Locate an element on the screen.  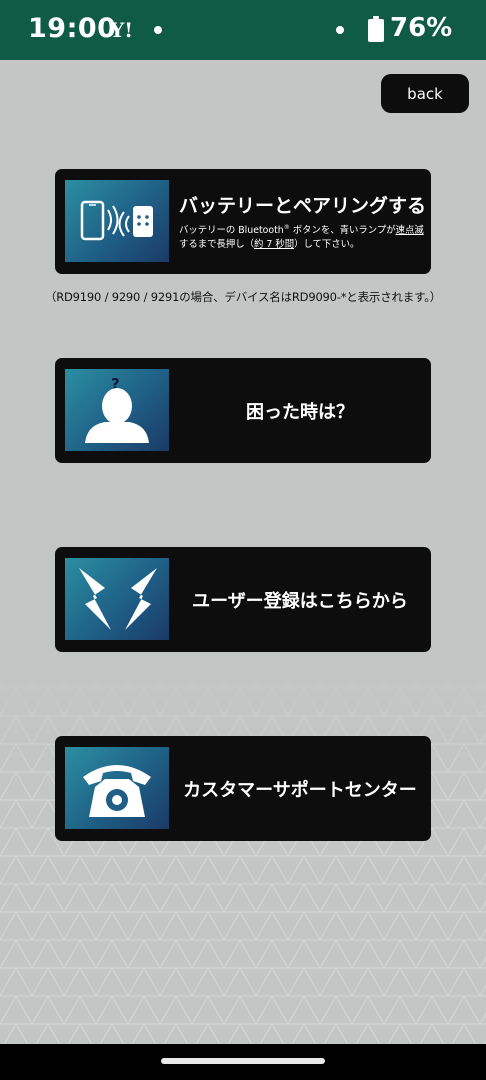
back-button: back is located at coordinates (425, 93).